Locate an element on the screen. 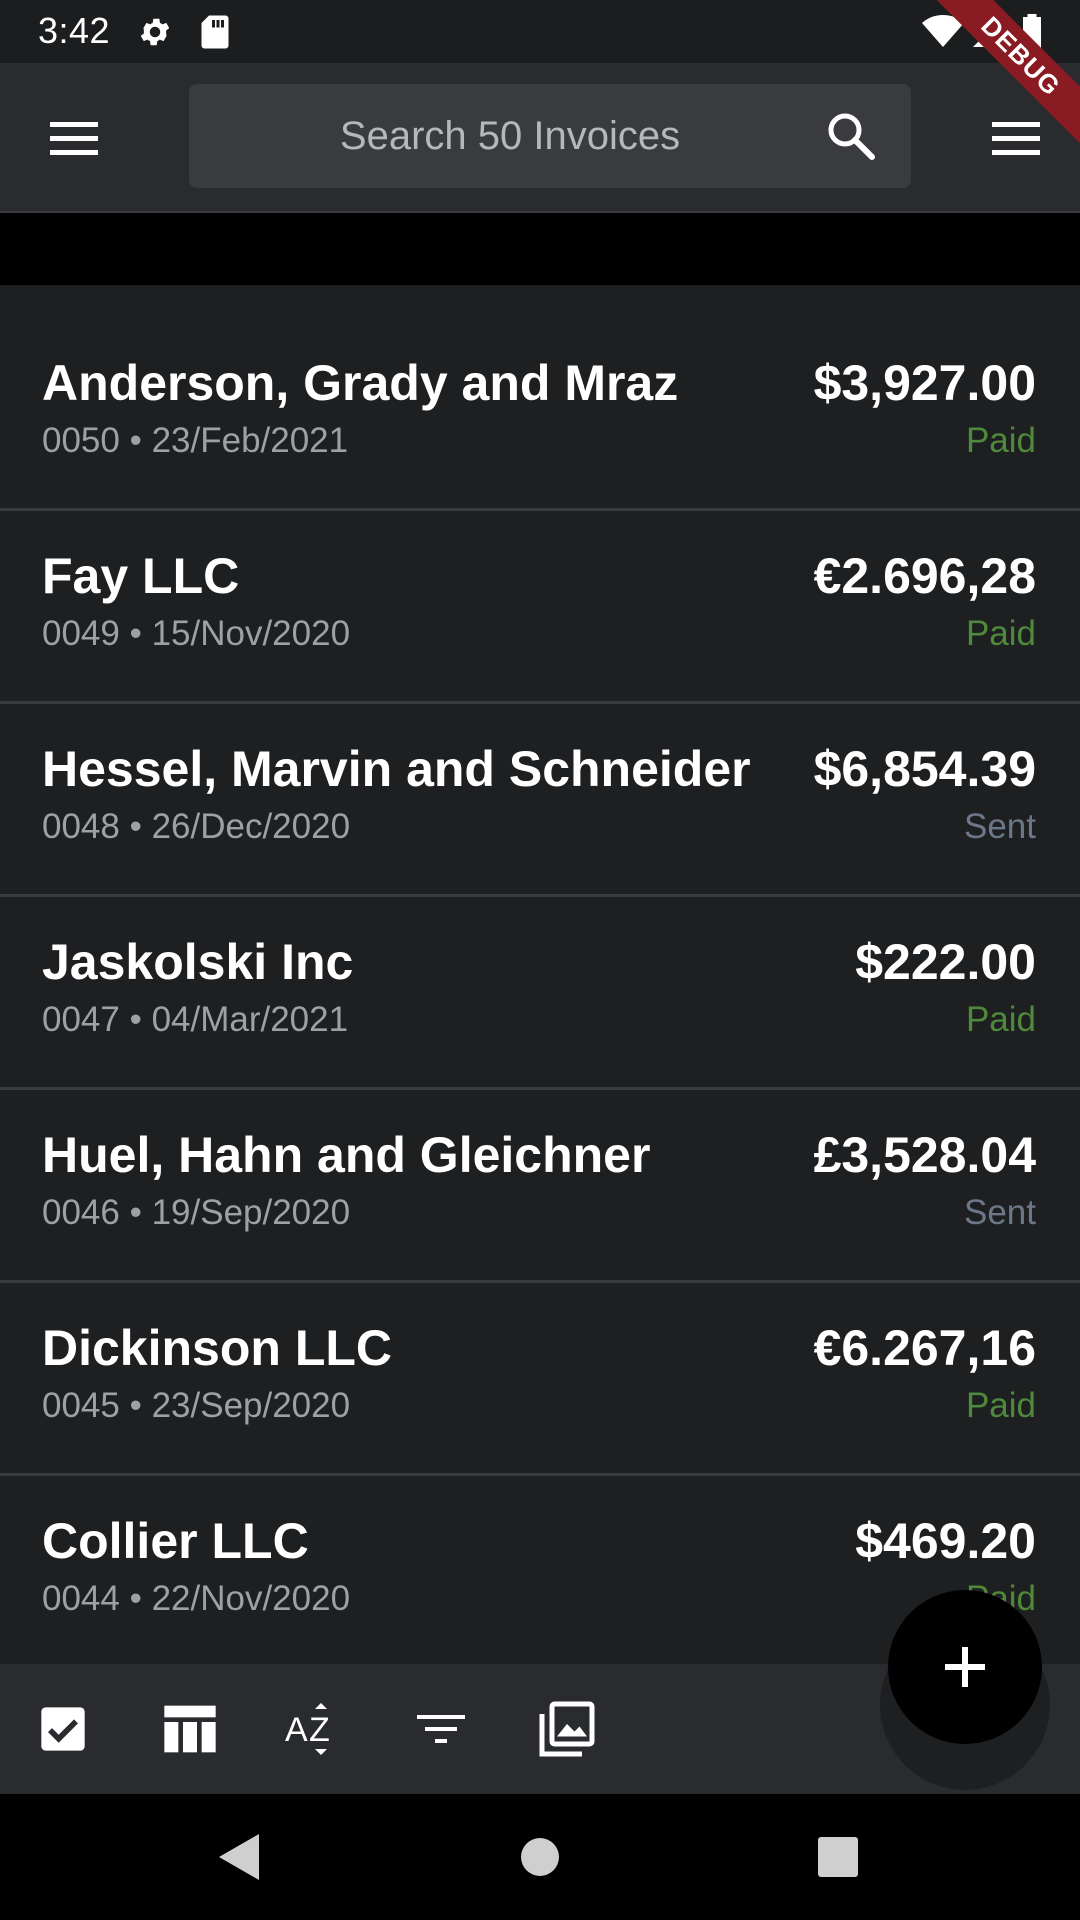 The width and height of the screenshot is (1080, 1920). app-bar: Search 50 Invoices is located at coordinates (540, 138).